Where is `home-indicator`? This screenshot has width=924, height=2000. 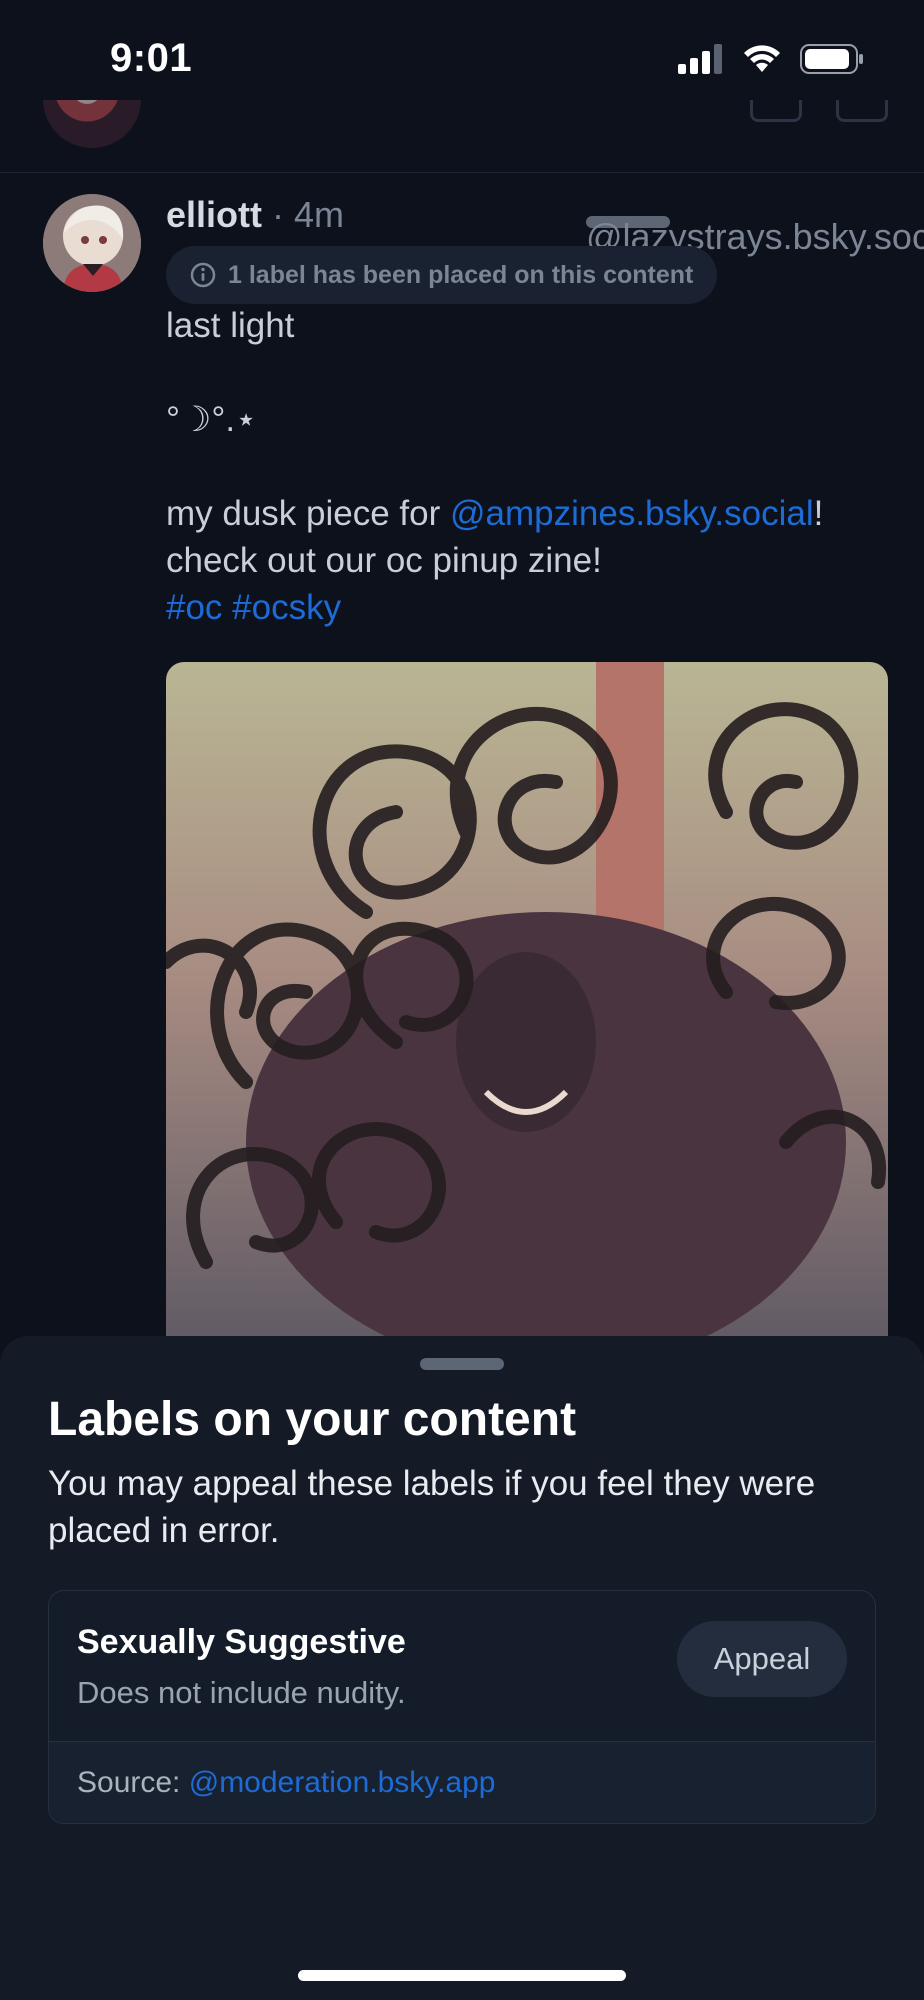
home-indicator is located at coordinates (462, 1975).